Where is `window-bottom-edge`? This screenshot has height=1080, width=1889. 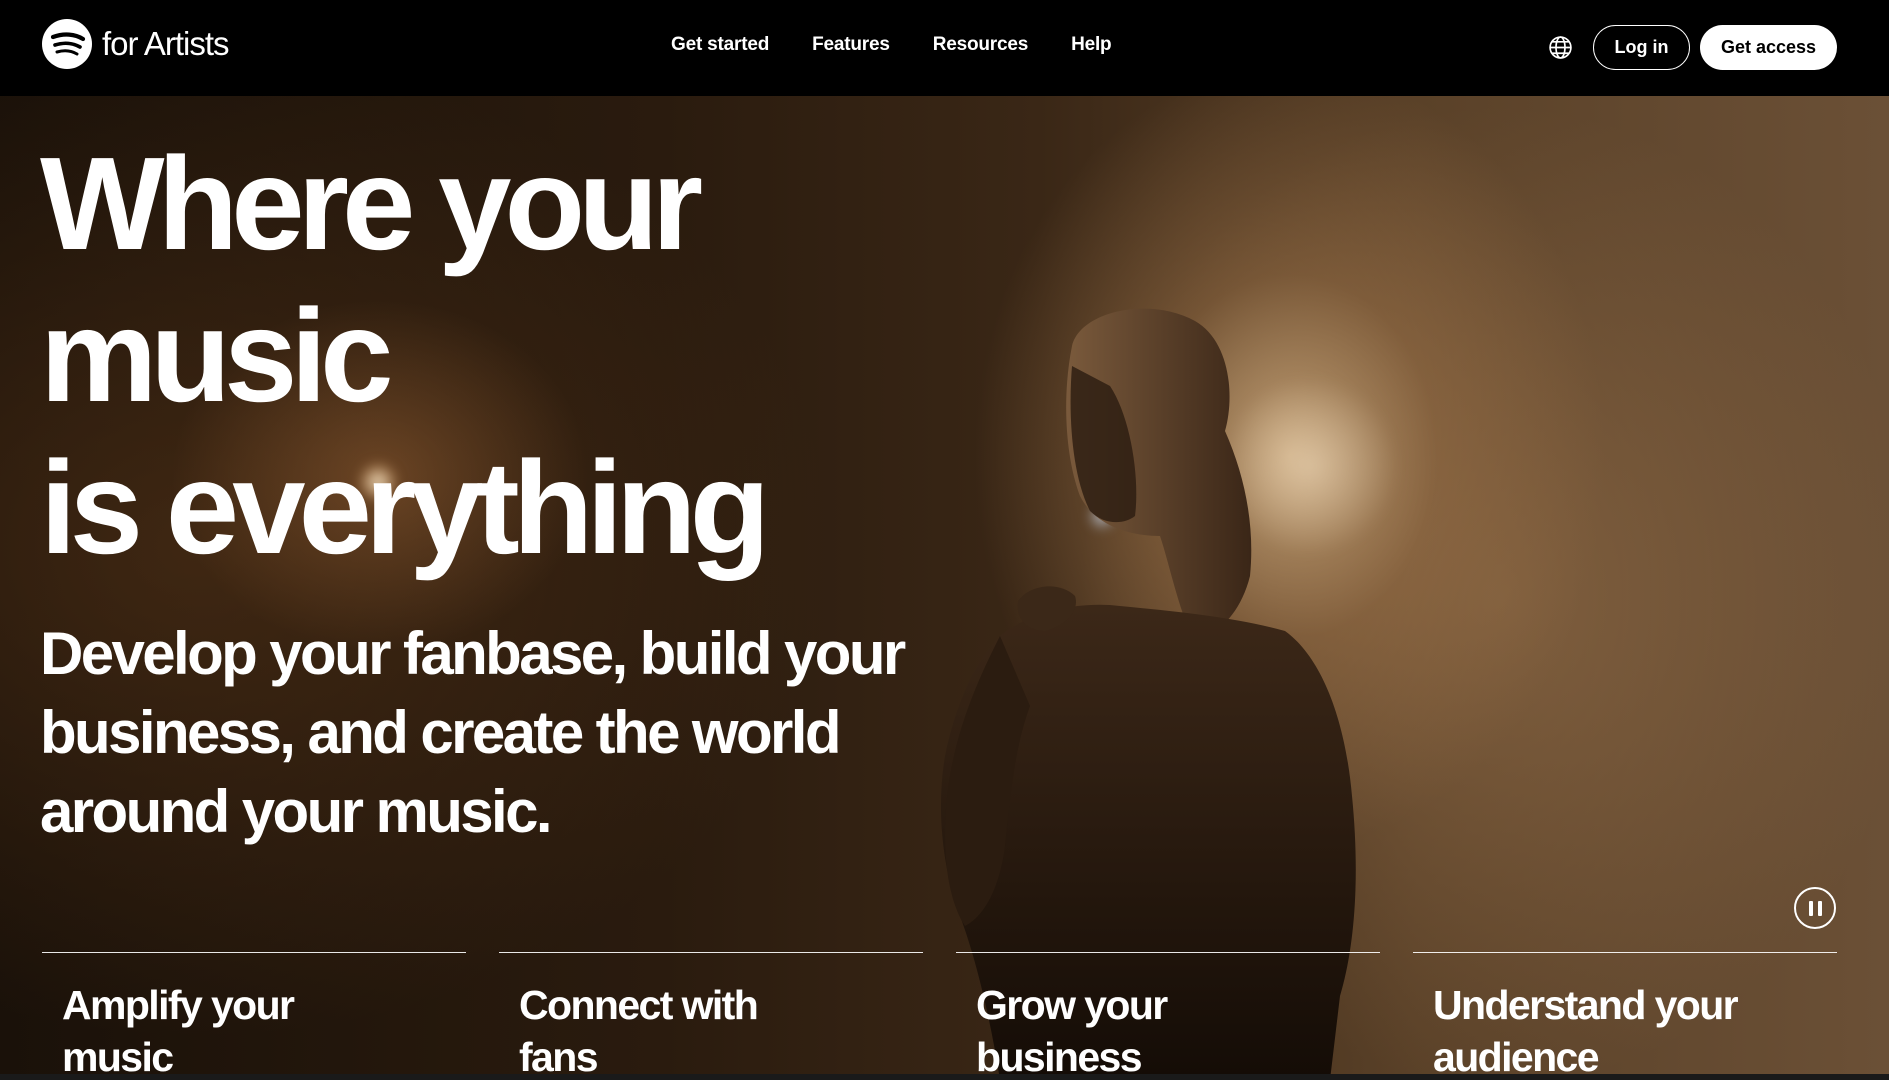
window-bottom-edge is located at coordinates (944, 1077).